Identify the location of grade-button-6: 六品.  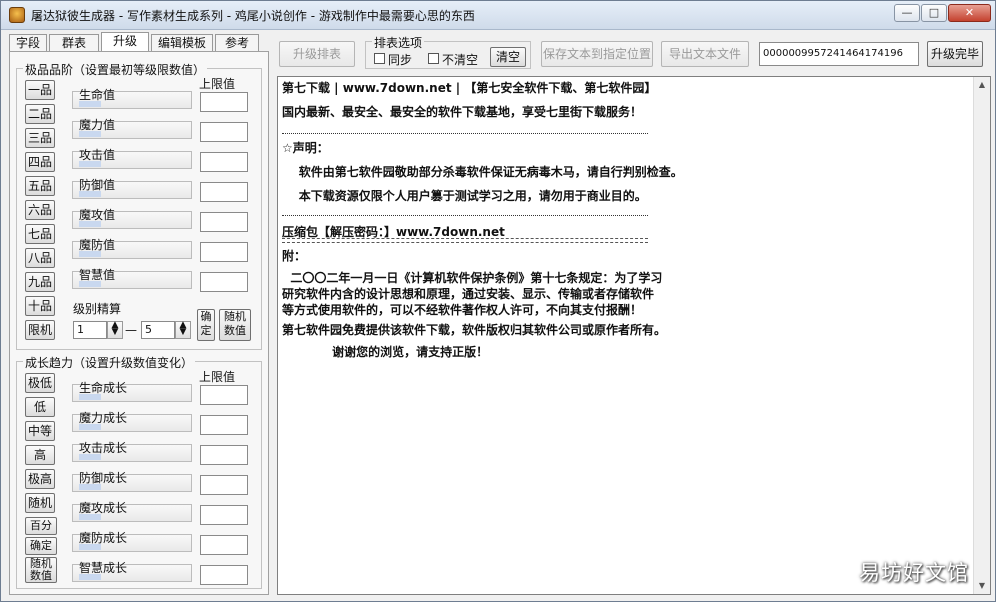
(40, 210).